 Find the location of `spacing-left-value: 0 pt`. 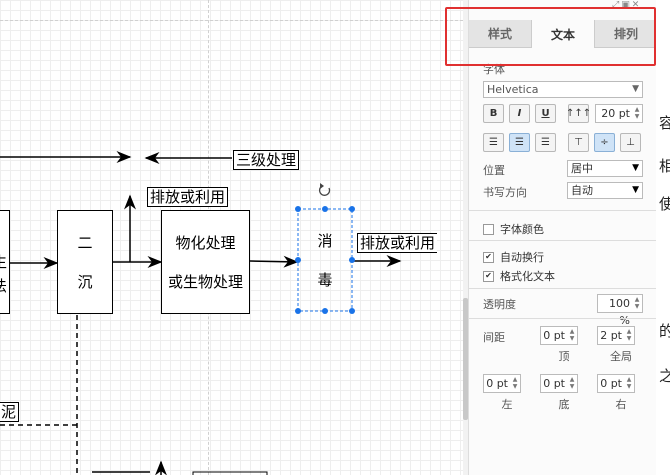

spacing-left-value: 0 pt is located at coordinates (497, 383).